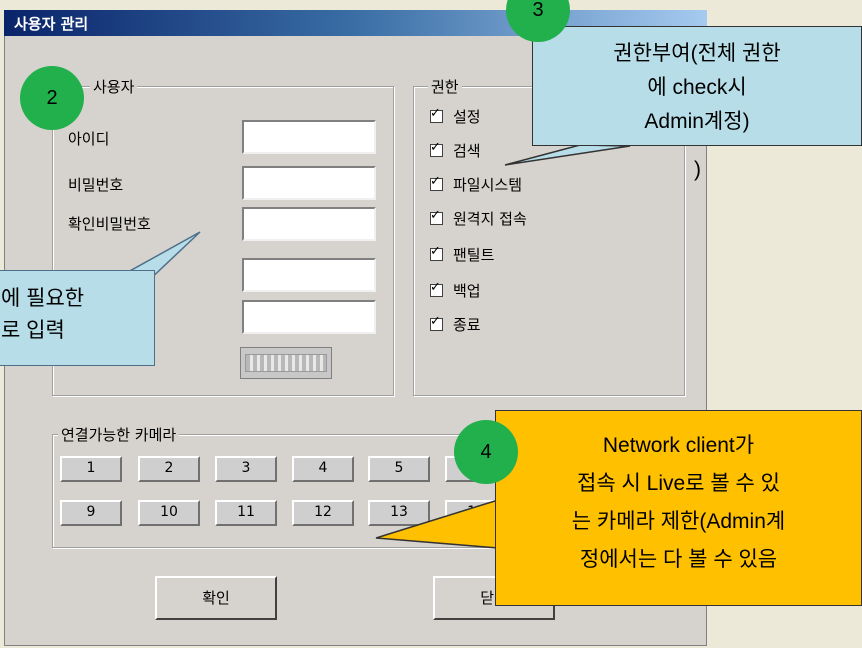 This screenshot has height=648, width=862. I want to click on callout-4-line-2: 접속 시 Live로 볼 수 있, so click(678, 483).